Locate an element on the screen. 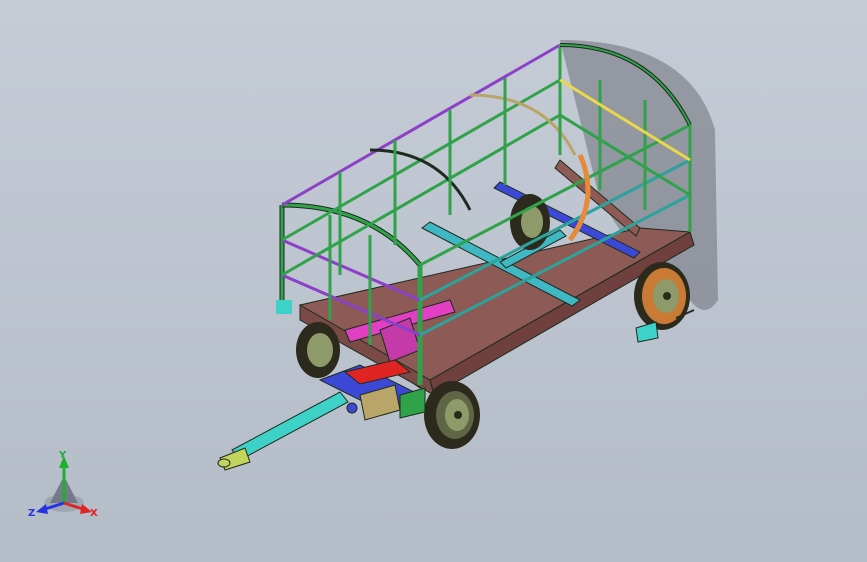  tow-bar is located at coordinates (283, 431).